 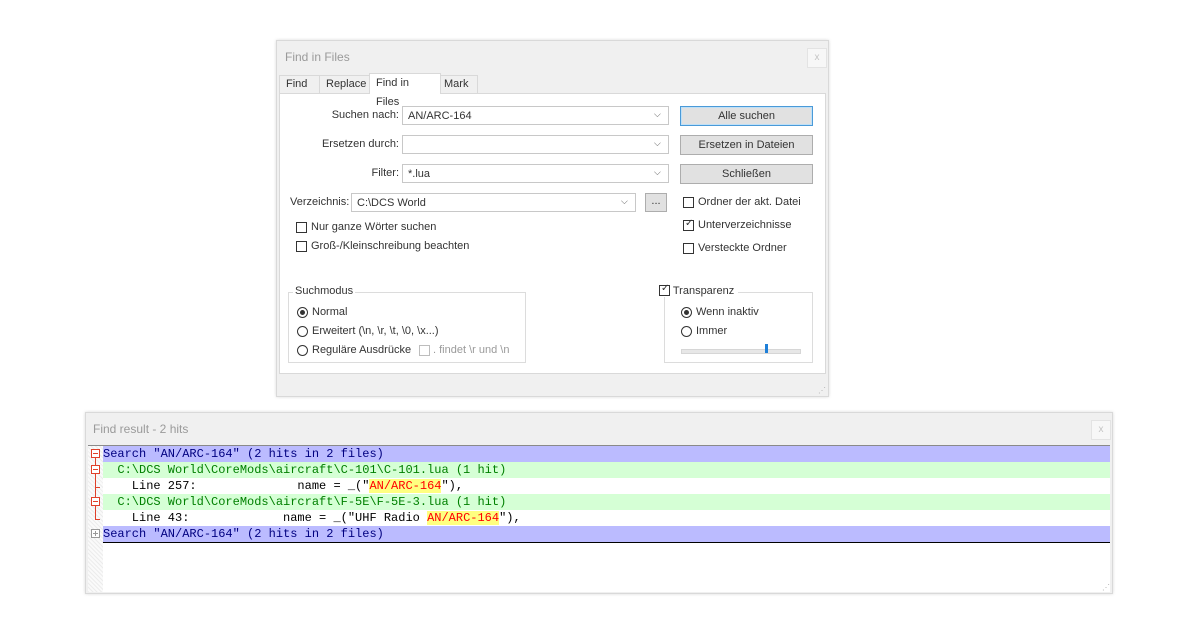 What do you see at coordinates (493, 202) in the screenshot?
I see `directory-input: C:\DCS World ⌵` at bounding box center [493, 202].